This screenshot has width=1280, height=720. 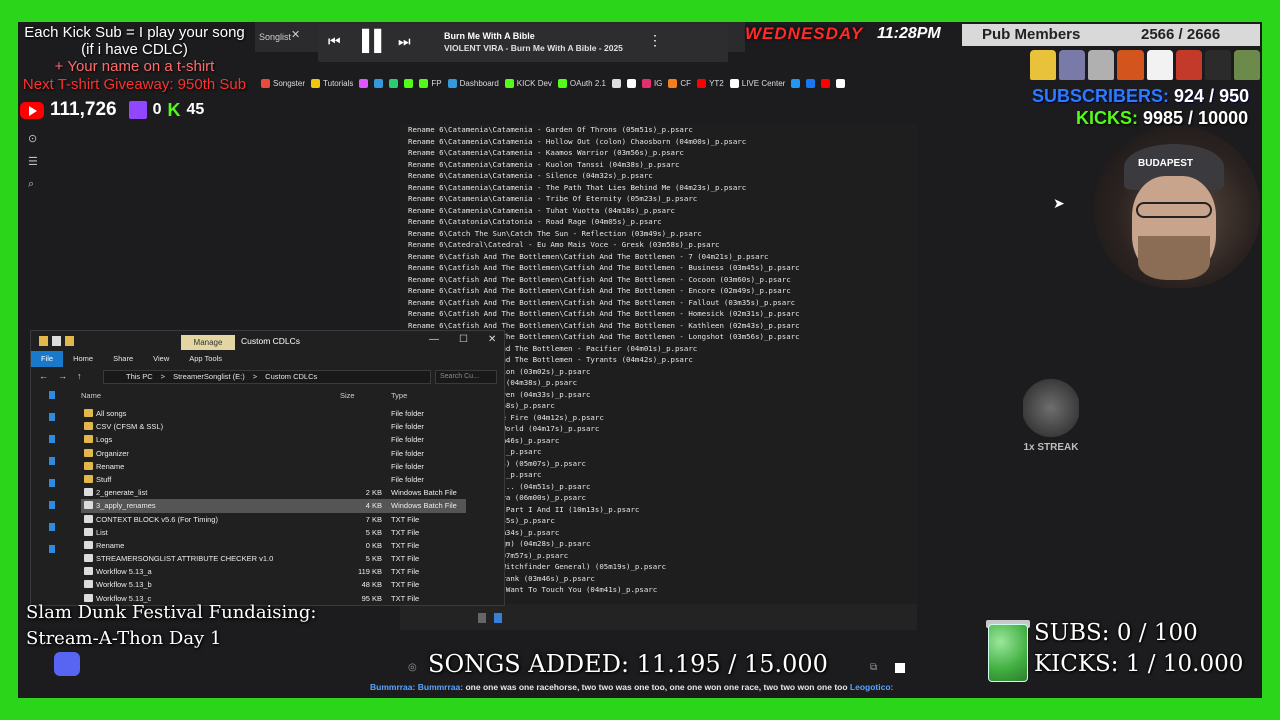 I want to click on file-row: Workflow 5.13_b 48 KB TXT File, so click(x=273, y=584).